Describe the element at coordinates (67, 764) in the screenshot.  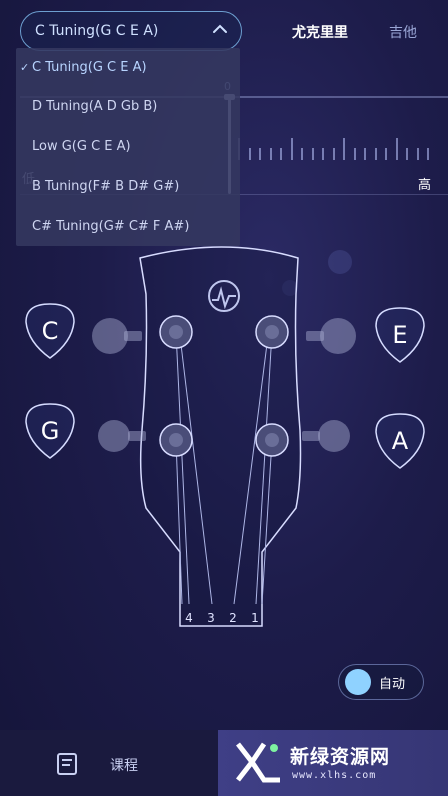
I see `document-icon` at that location.